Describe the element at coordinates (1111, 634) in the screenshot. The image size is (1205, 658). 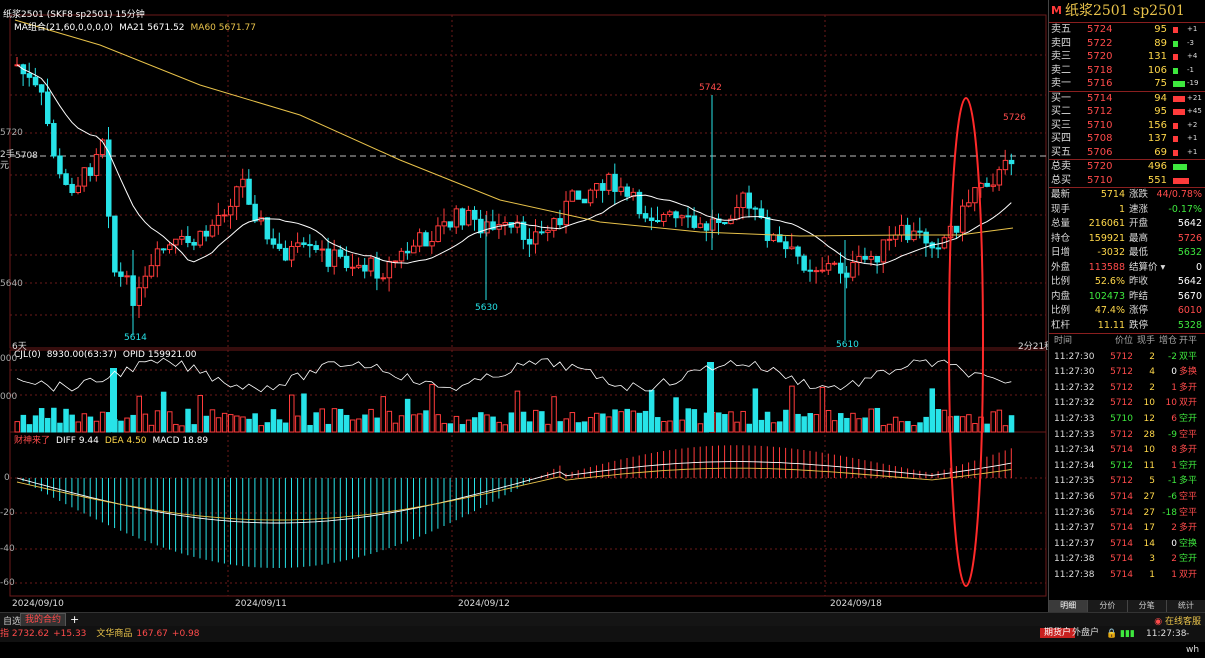
I see `lock-icon: 🔒` at that location.